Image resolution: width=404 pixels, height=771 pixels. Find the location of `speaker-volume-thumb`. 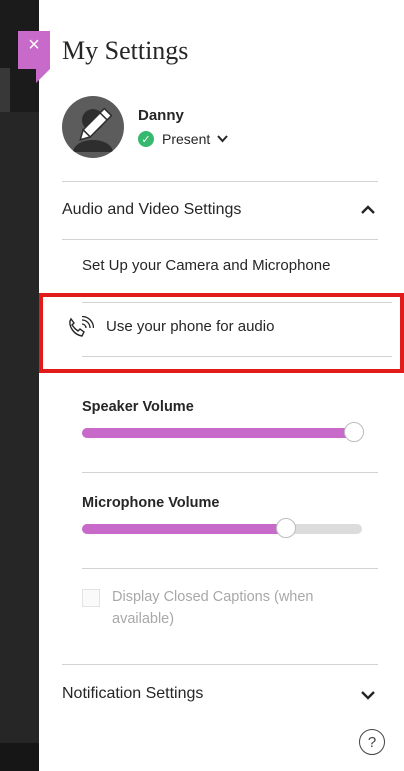

speaker-volume-thumb is located at coordinates (353, 432).